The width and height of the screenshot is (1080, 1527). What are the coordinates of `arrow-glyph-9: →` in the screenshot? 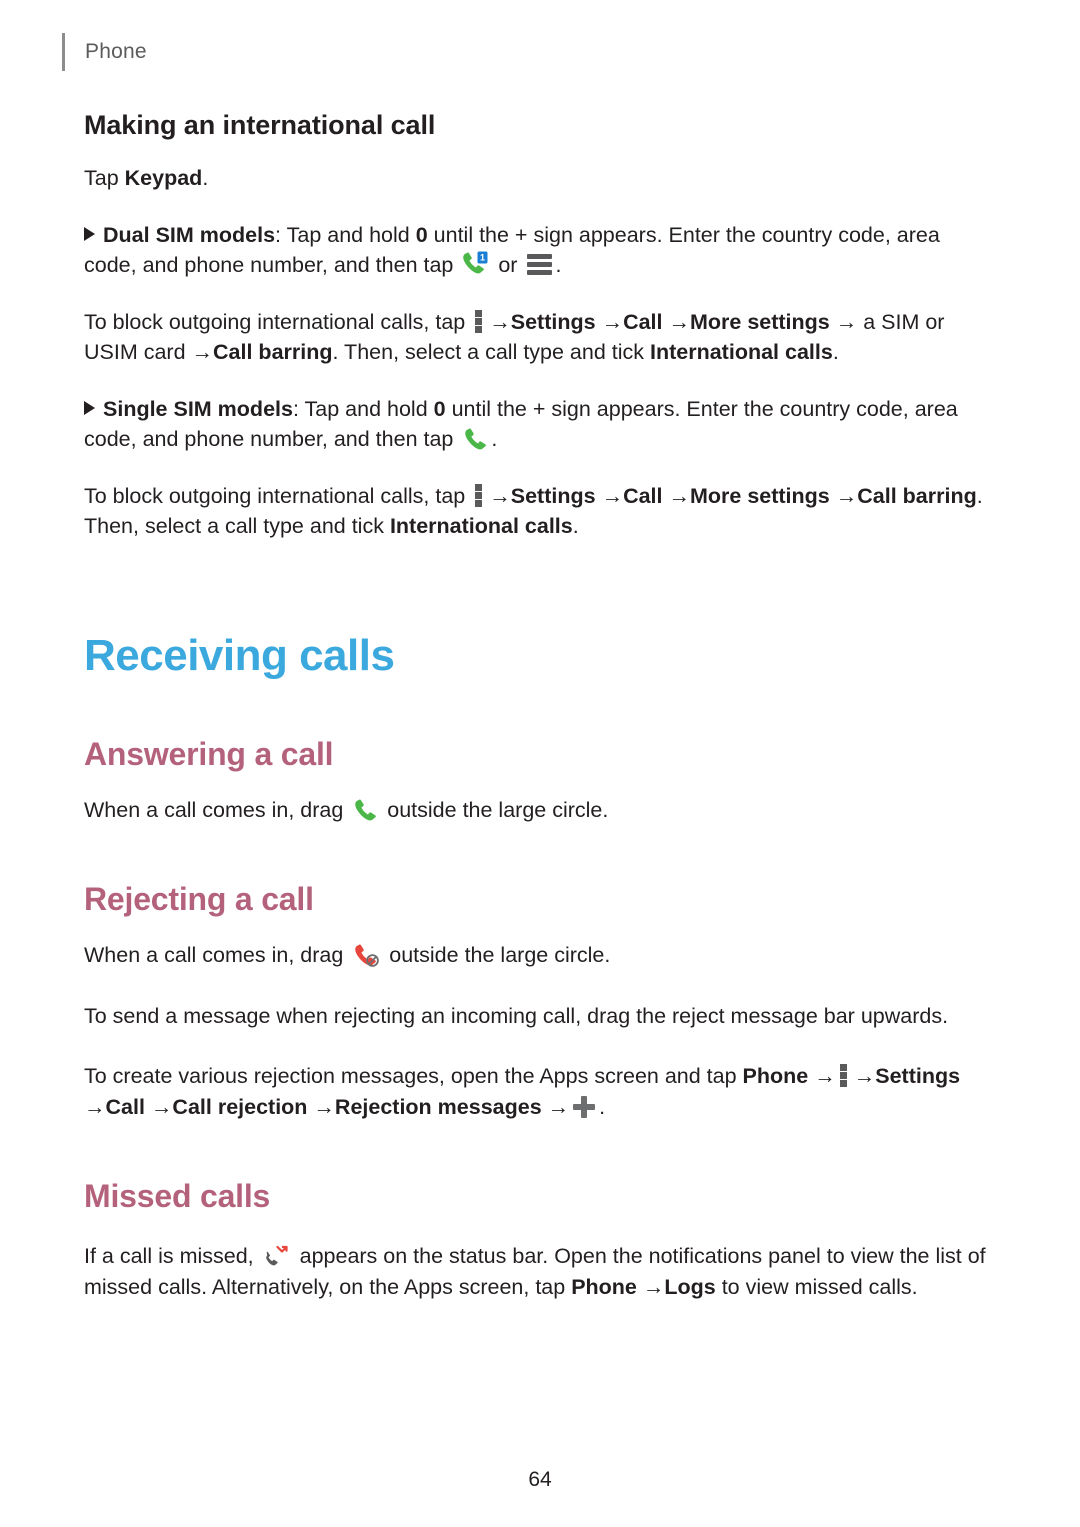 It's located at (846, 495).